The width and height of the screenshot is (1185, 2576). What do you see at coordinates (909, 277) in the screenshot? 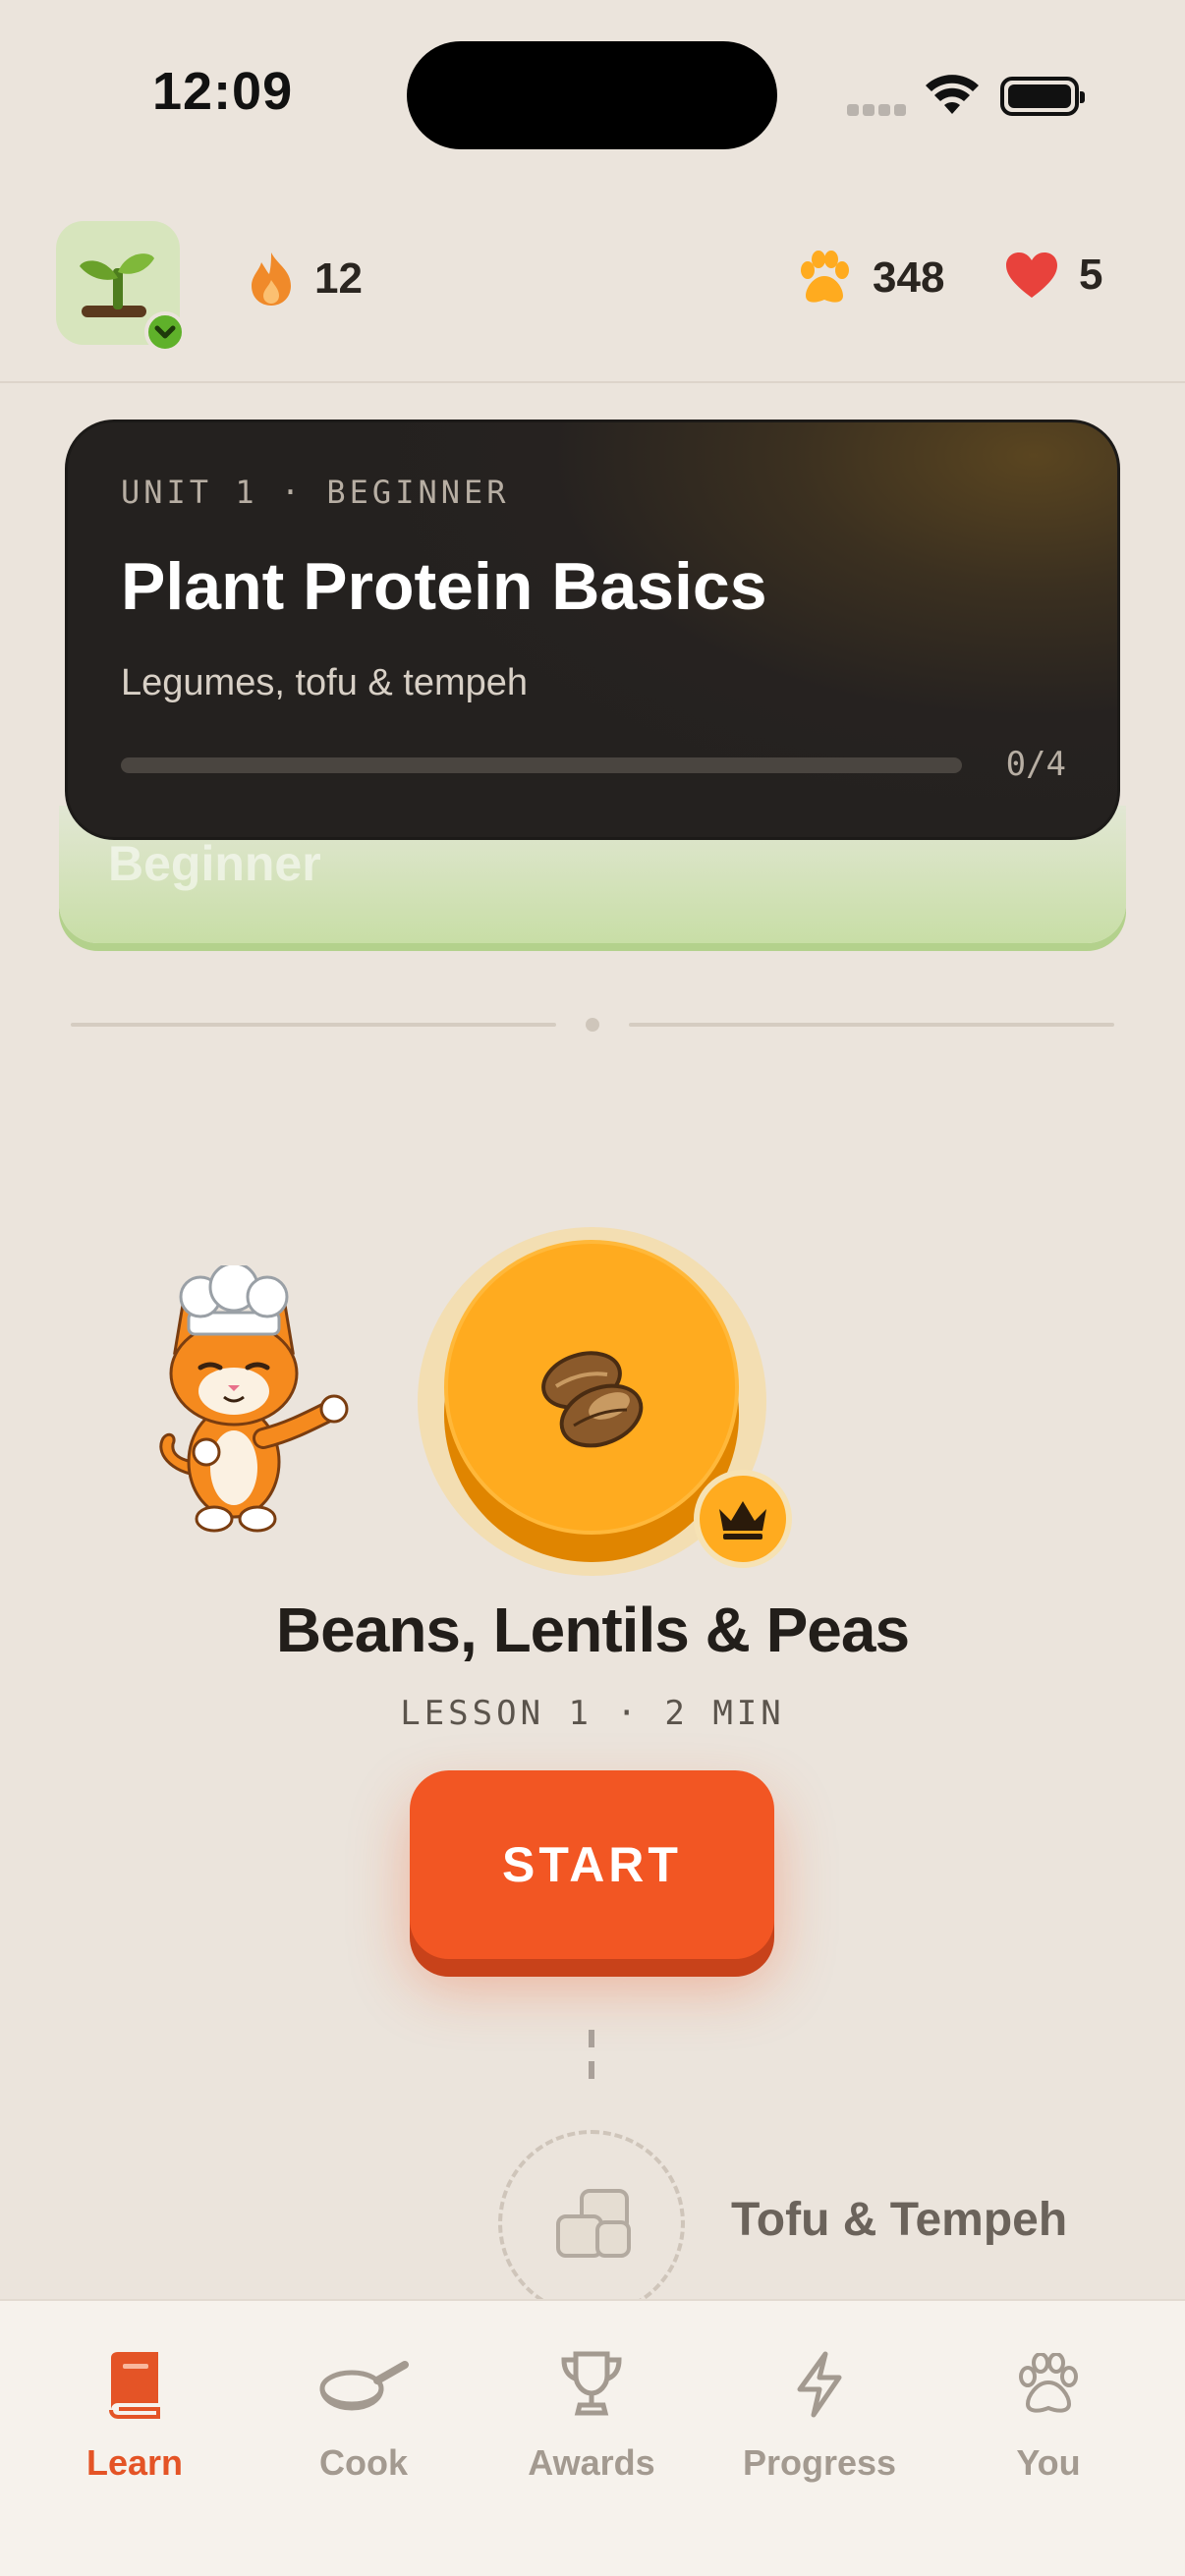
I see `paws-count: 348` at bounding box center [909, 277].